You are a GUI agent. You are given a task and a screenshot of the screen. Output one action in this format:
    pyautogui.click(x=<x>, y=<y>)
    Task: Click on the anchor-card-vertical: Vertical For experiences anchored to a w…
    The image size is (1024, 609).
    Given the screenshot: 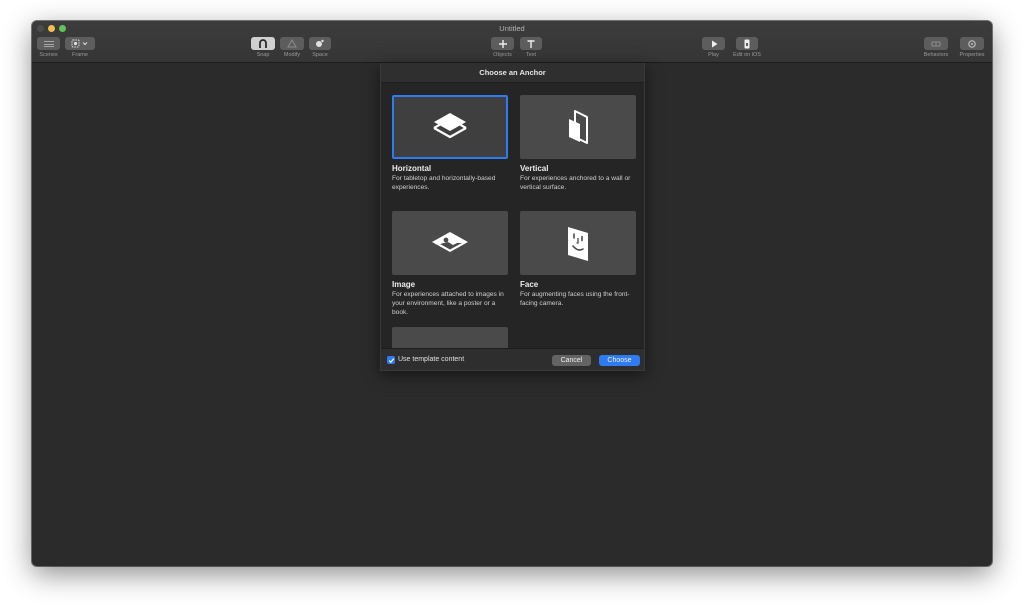 What is the action you would take?
    pyautogui.click(x=578, y=143)
    